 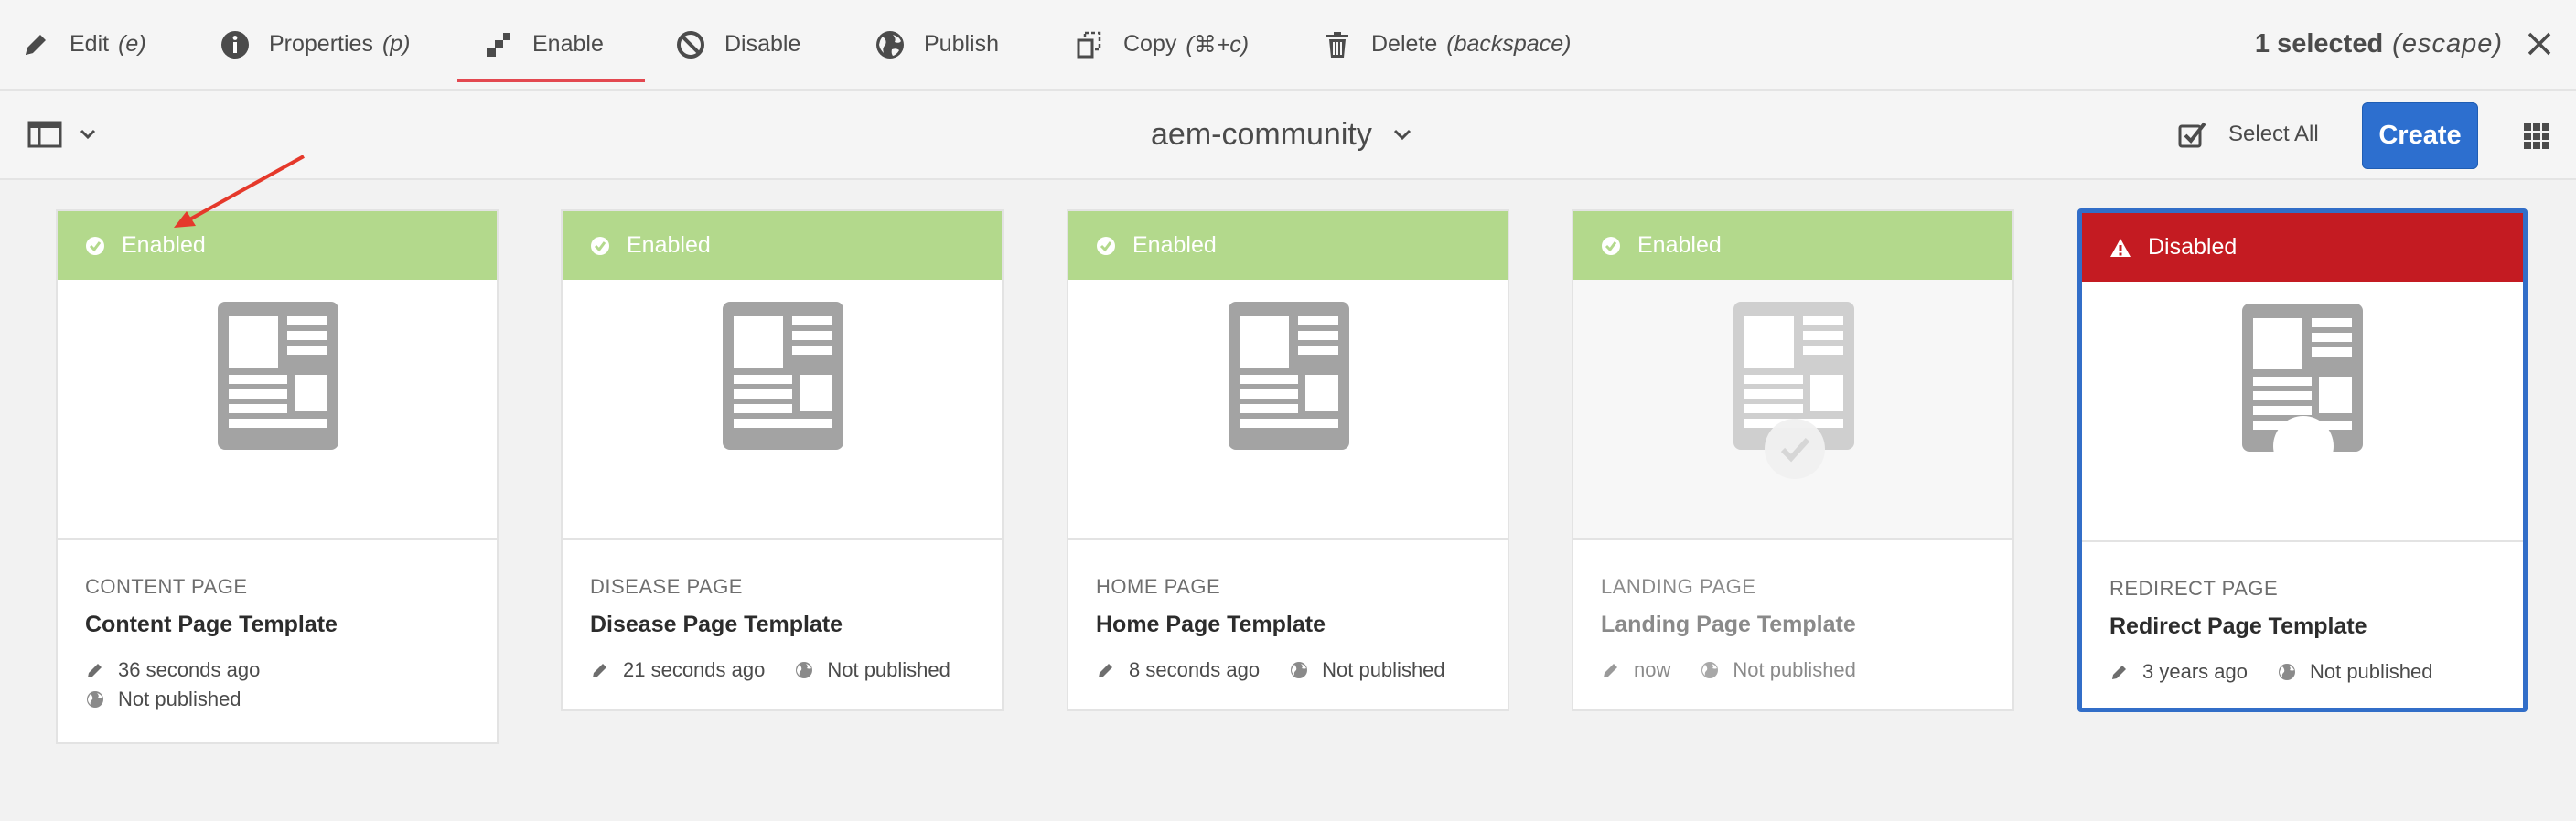 What do you see at coordinates (2540, 43) in the screenshot?
I see `close-icon` at bounding box center [2540, 43].